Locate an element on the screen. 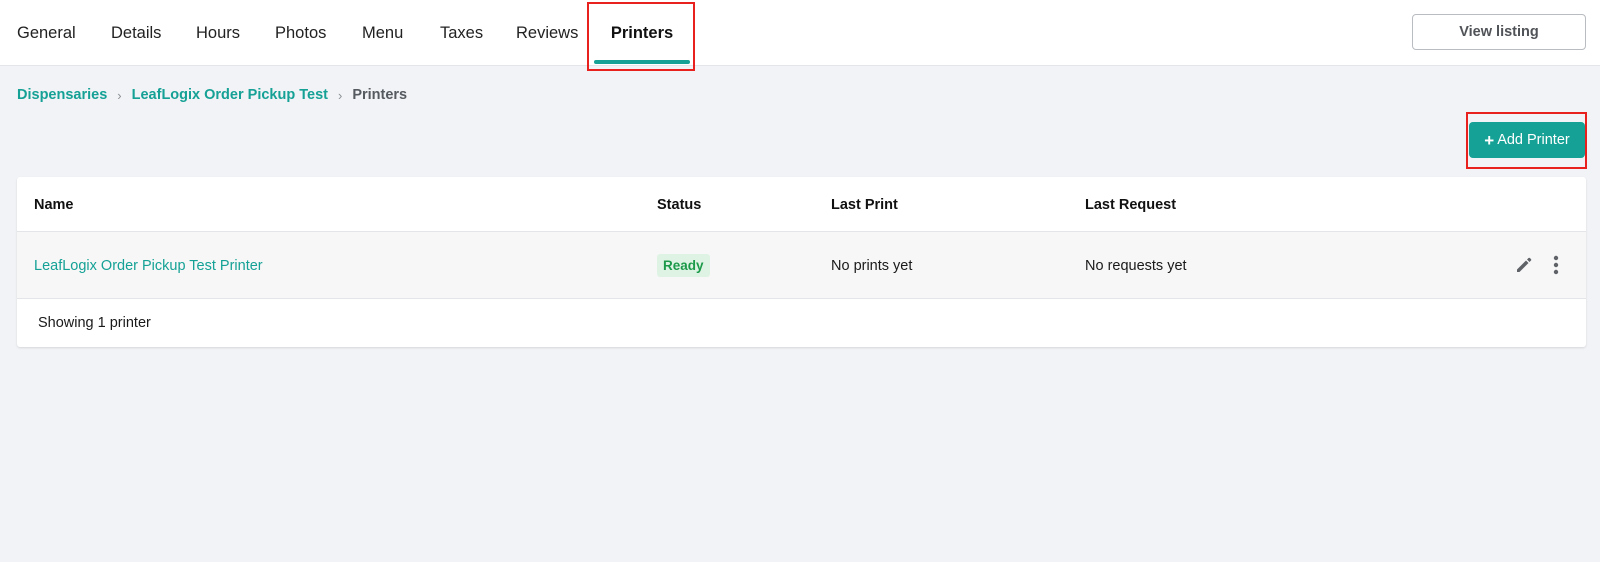 This screenshot has width=1600, height=562. more-vertical-icon is located at coordinates (1556, 265).